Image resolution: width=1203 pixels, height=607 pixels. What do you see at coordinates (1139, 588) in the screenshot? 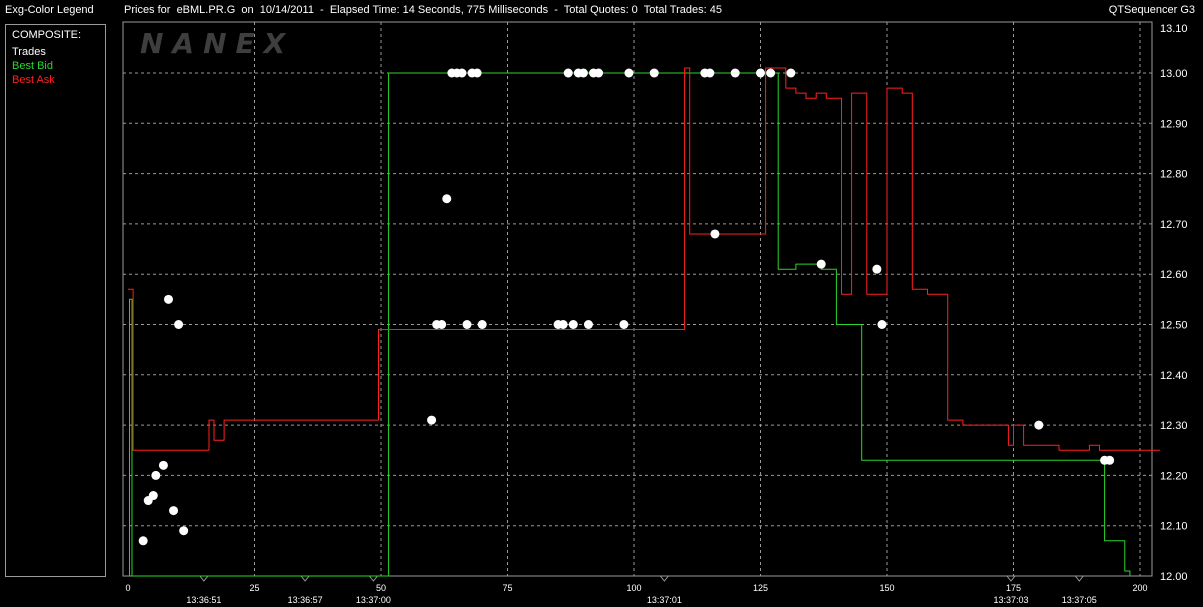
I see `x-tick-label: 200` at bounding box center [1139, 588].